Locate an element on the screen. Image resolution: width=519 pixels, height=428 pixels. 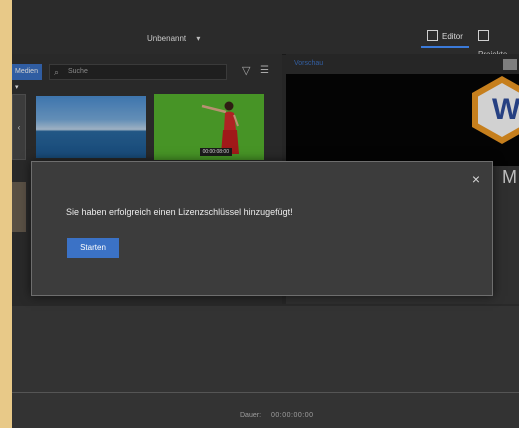
timeline-duration: Dauer: 00:00:00:00 is located at coordinates (277, 415).